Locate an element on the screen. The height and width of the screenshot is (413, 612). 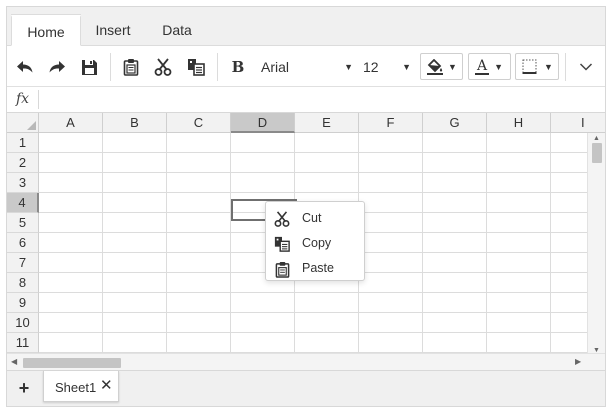
formula-bar: fx is located at coordinates (306, 100).